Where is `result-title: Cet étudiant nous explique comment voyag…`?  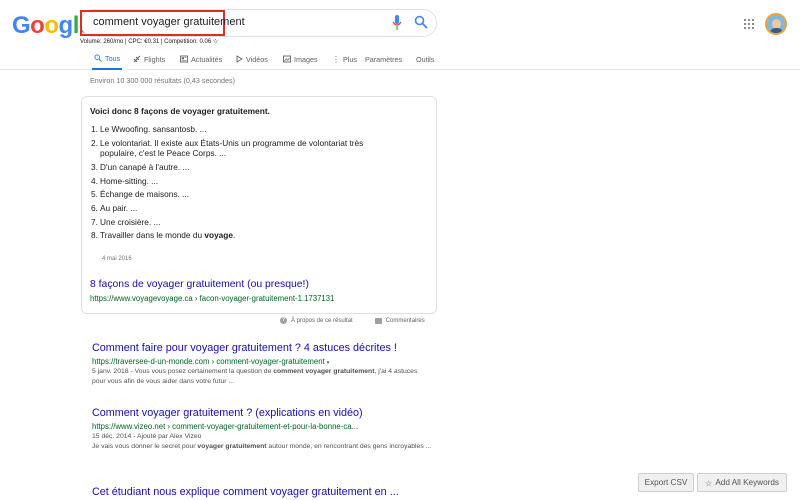
result-title: Cet étudiant nous explique comment voyag… is located at coordinates (262, 492).